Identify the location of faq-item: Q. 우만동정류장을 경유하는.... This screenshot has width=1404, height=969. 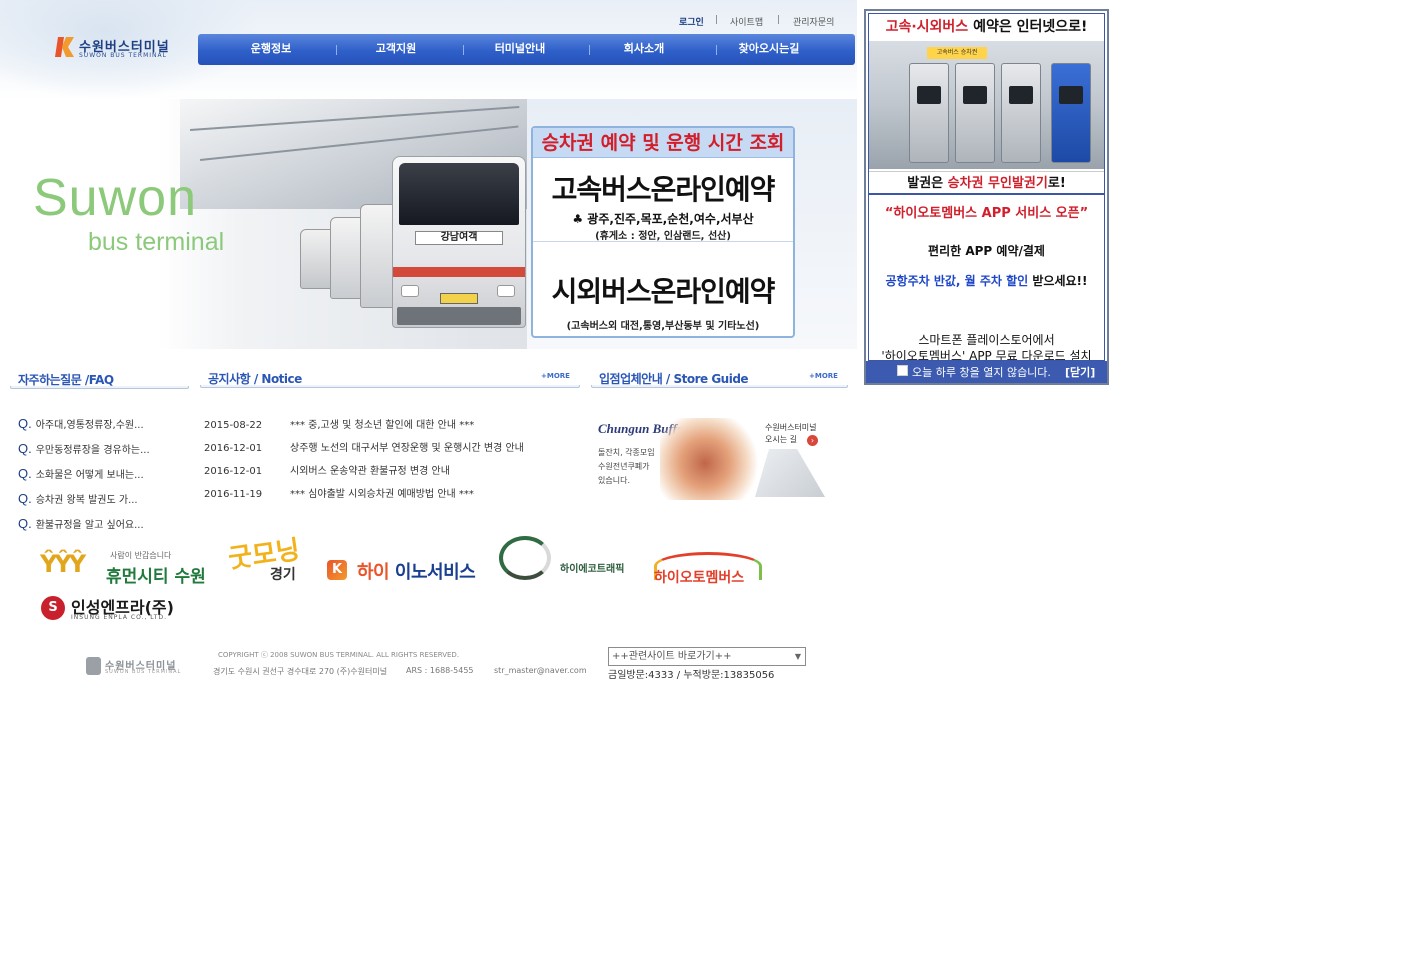
(84, 448).